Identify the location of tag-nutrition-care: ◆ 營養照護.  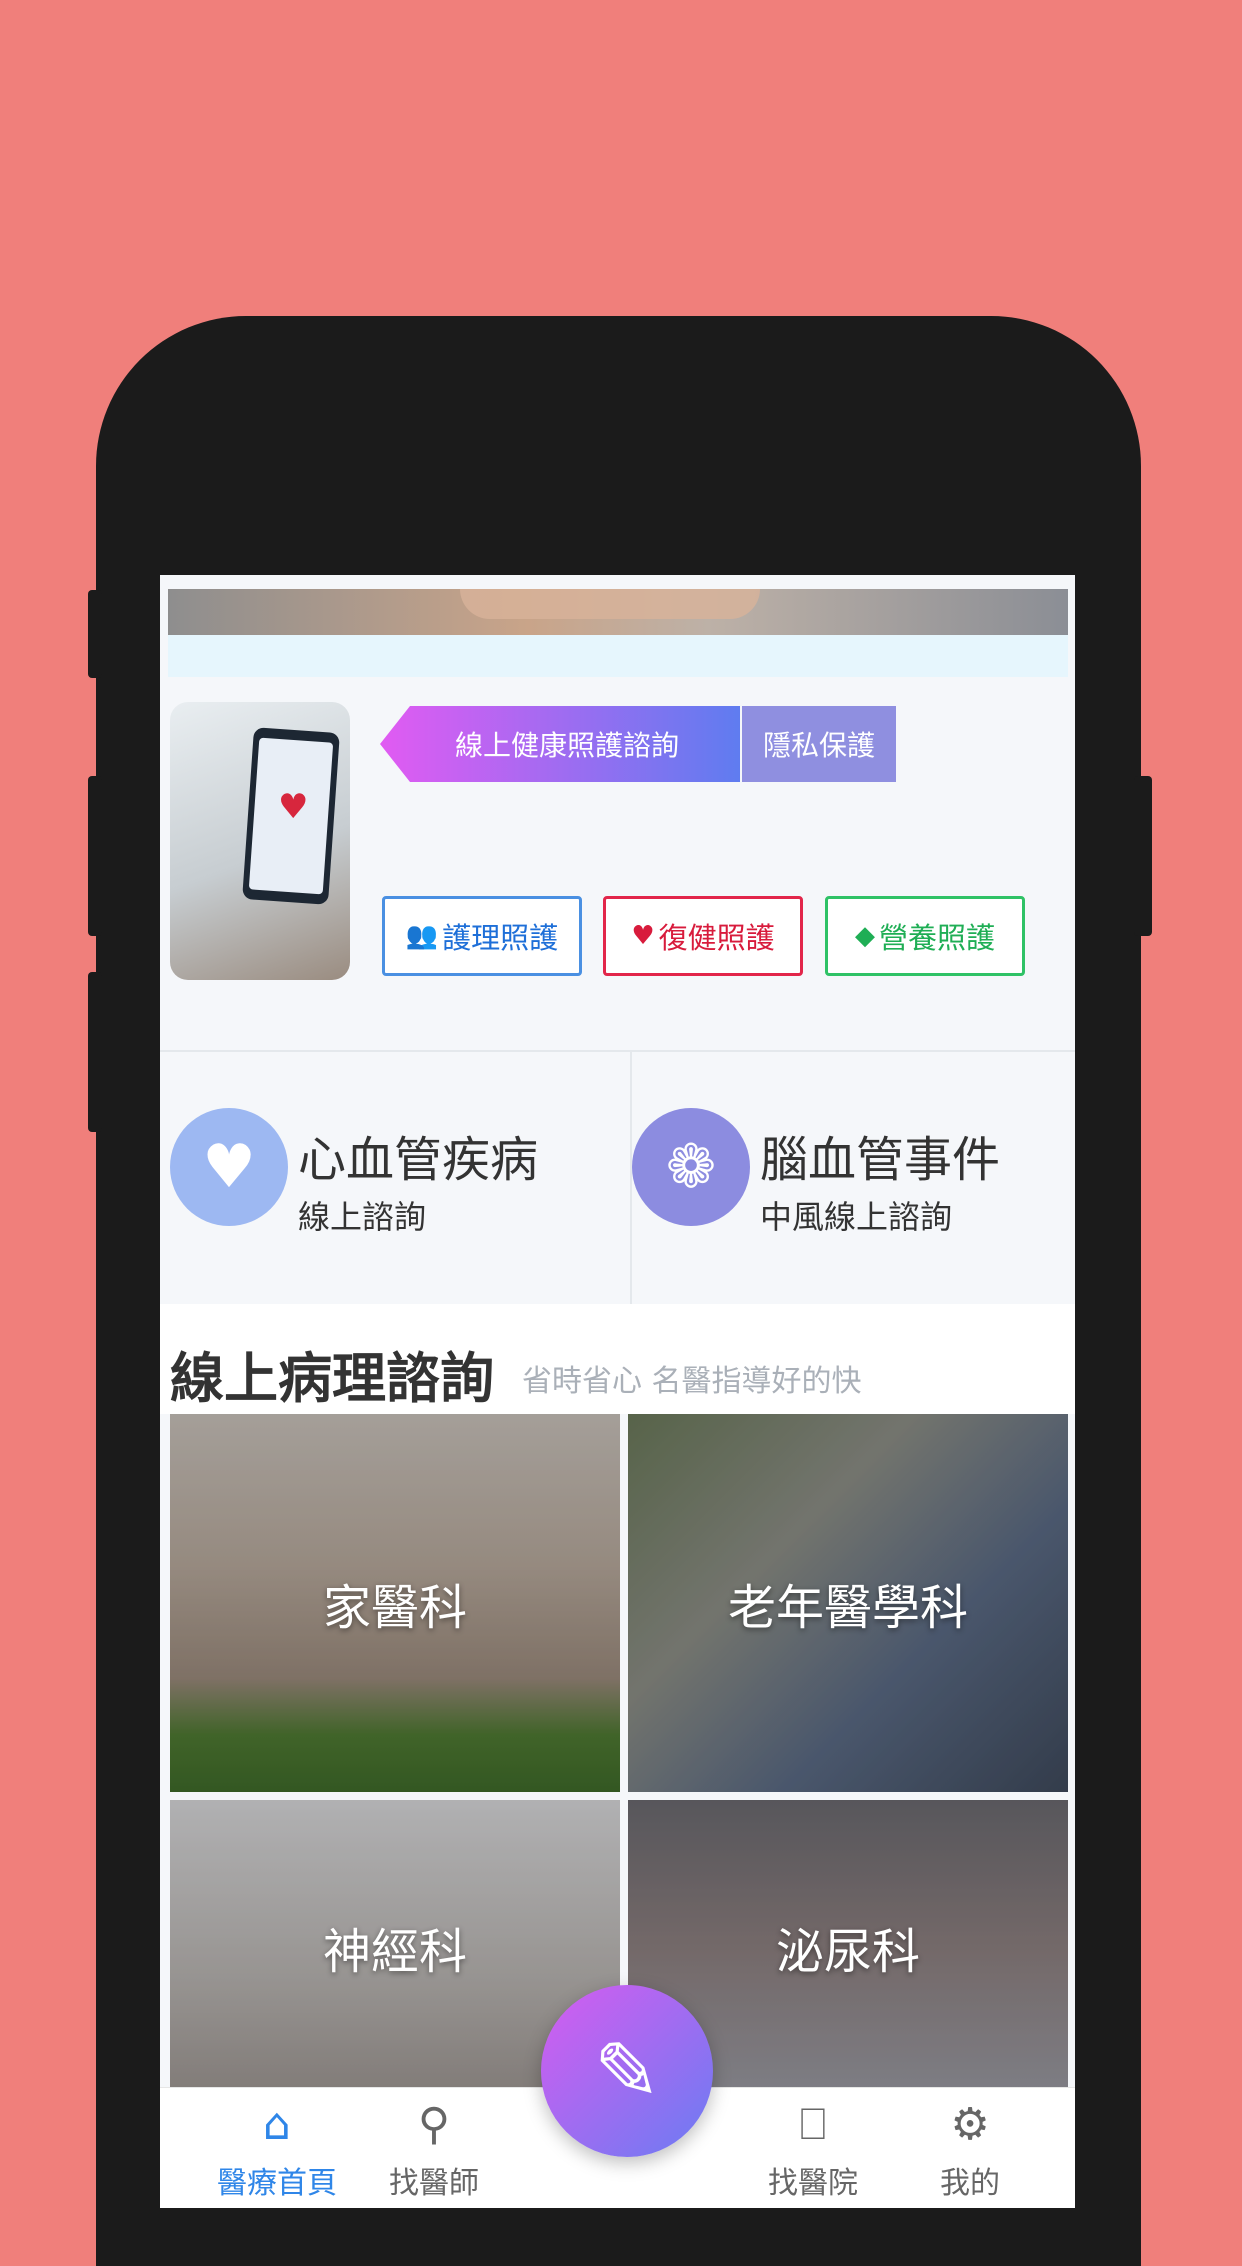
(925, 936).